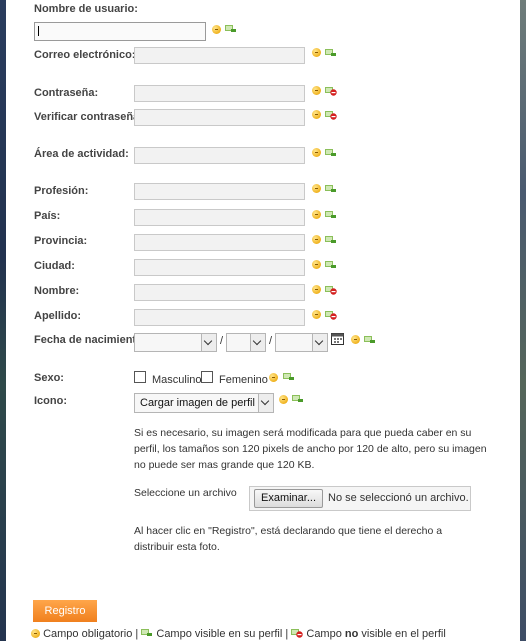 This screenshot has width=526, height=641. I want to click on username-input, so click(120, 31).